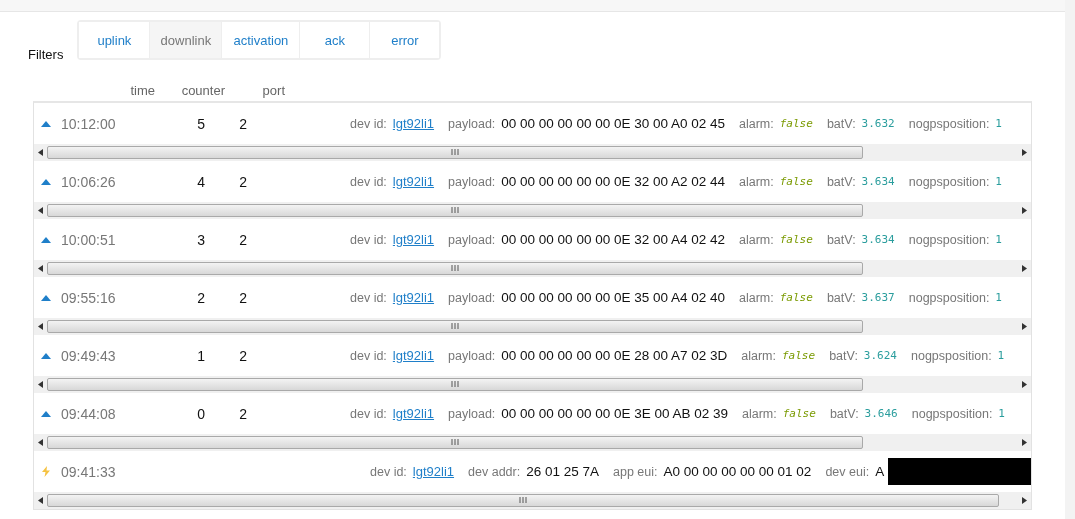  Describe the element at coordinates (89, 413) in the screenshot. I see `time-cell-text: 09:44:08` at that location.